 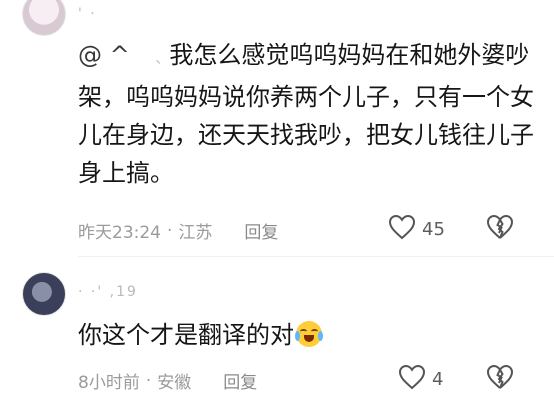 I want to click on like-button: 4, so click(x=420, y=379).